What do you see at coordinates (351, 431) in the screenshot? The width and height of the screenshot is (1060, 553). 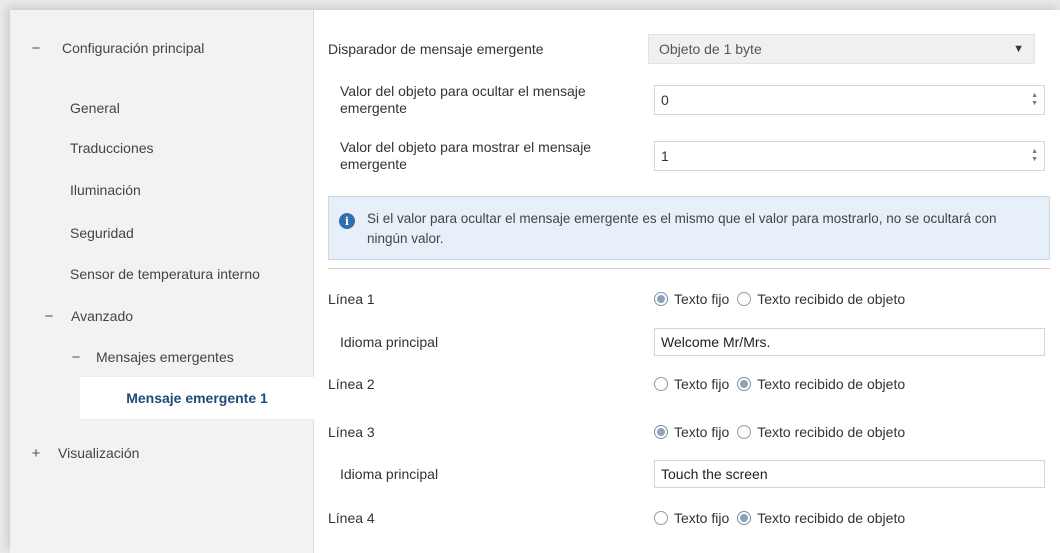 I see `line-label: Línea 3` at bounding box center [351, 431].